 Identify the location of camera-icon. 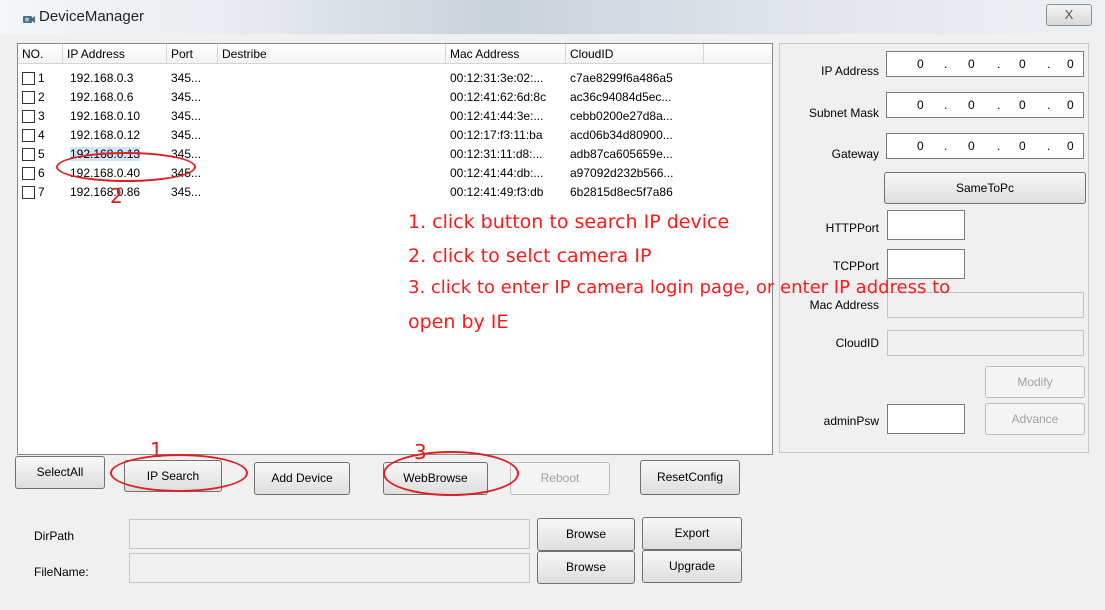
(29, 19).